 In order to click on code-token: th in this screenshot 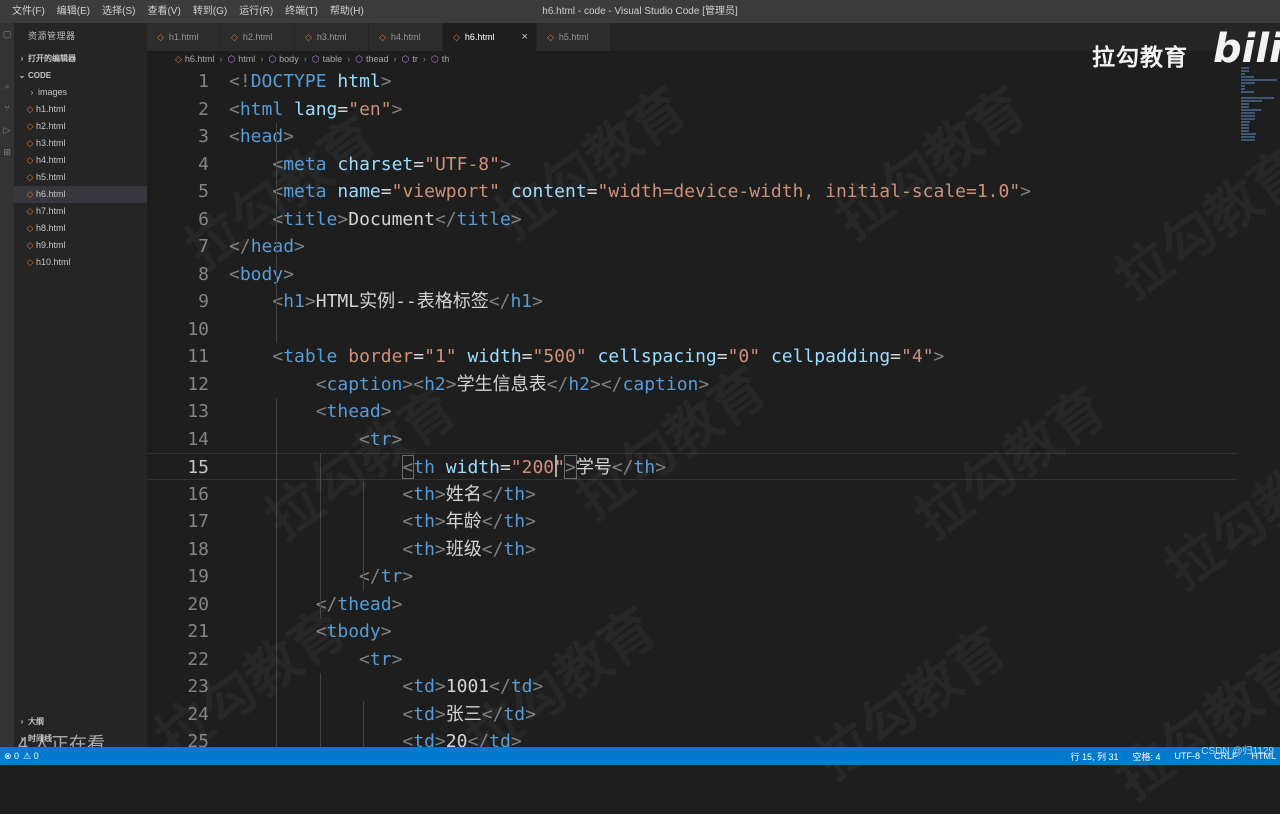, I will do `click(424, 549)`.